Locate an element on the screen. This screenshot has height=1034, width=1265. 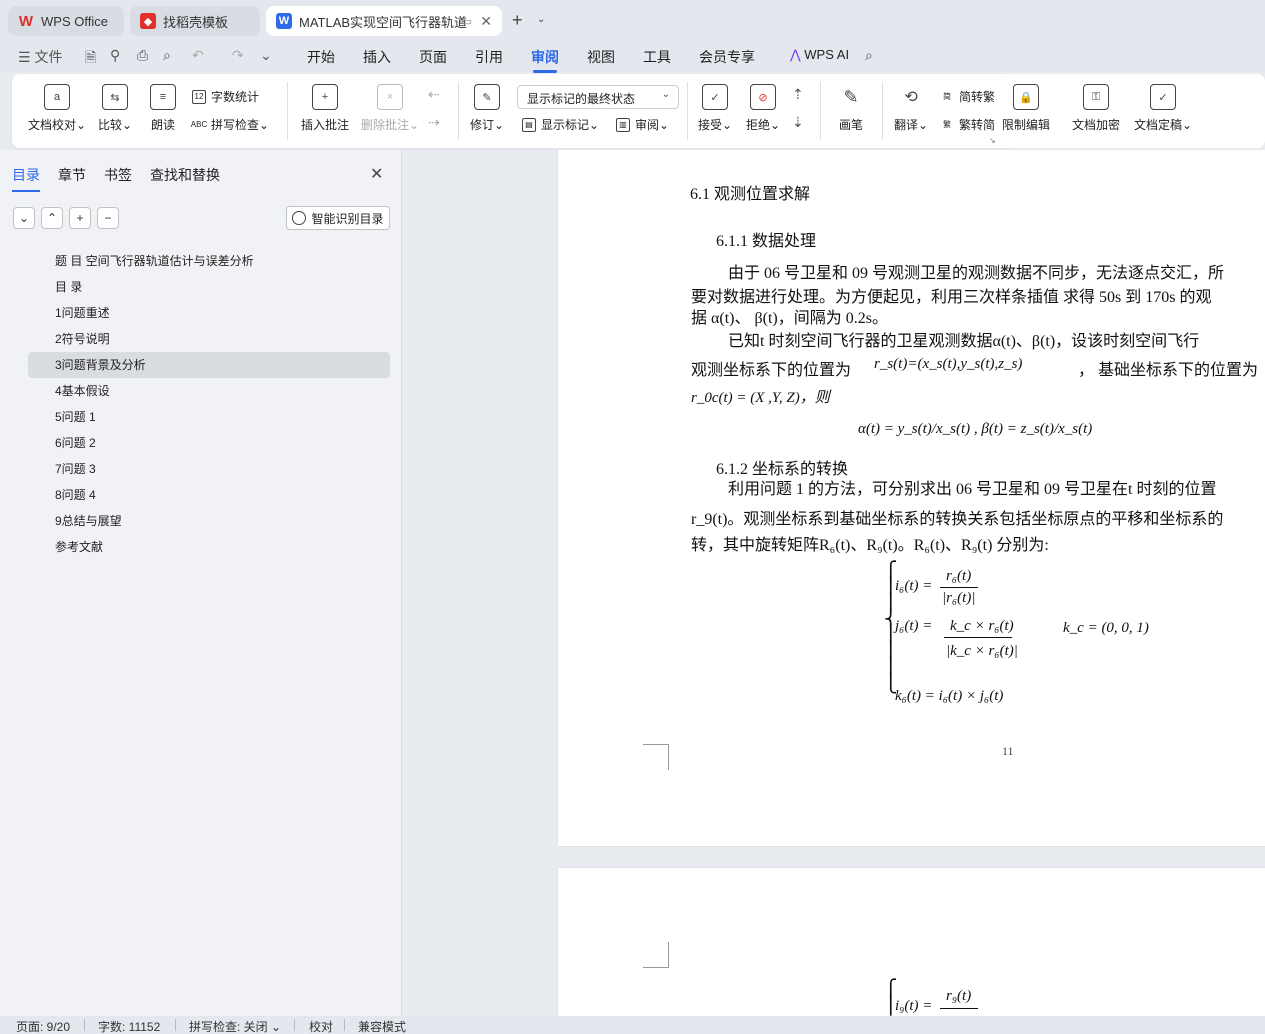
menu-file: ☰ 文件 is located at coordinates (40, 57).